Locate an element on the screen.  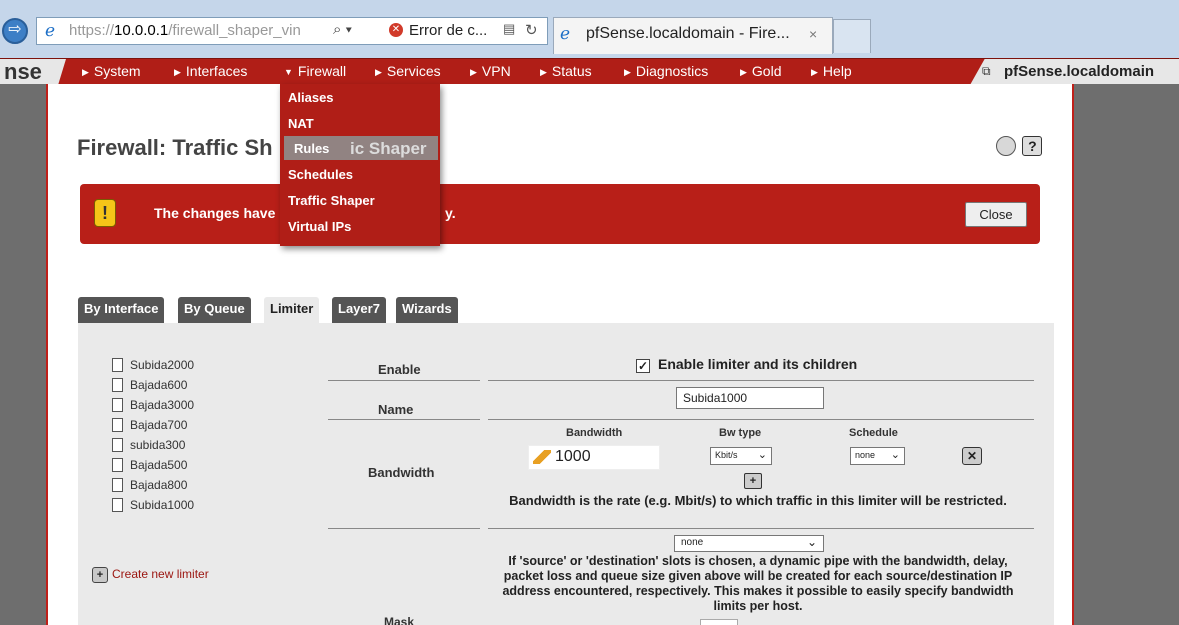
nav-item-services: ▶ Services is located at coordinates (408, 71).